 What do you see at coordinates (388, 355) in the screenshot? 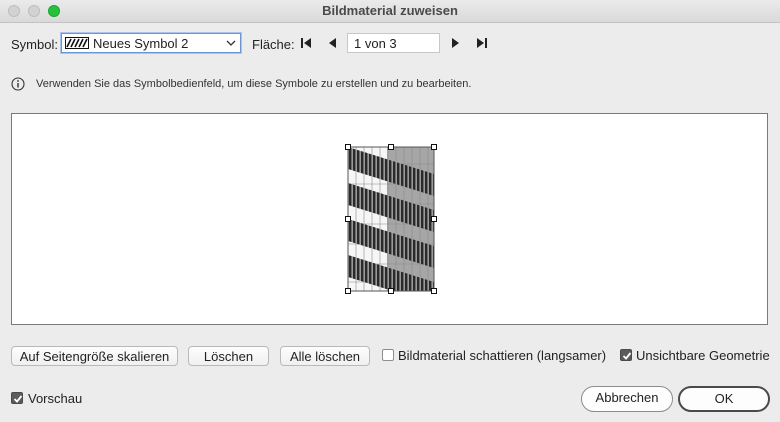
I see `shade-artwork-checkbox` at bounding box center [388, 355].